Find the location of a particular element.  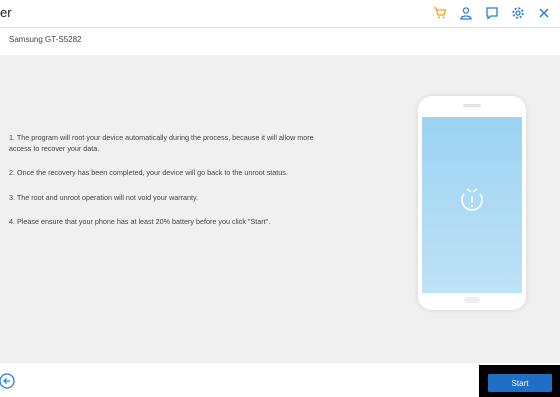

phone-screen is located at coordinates (472, 205).